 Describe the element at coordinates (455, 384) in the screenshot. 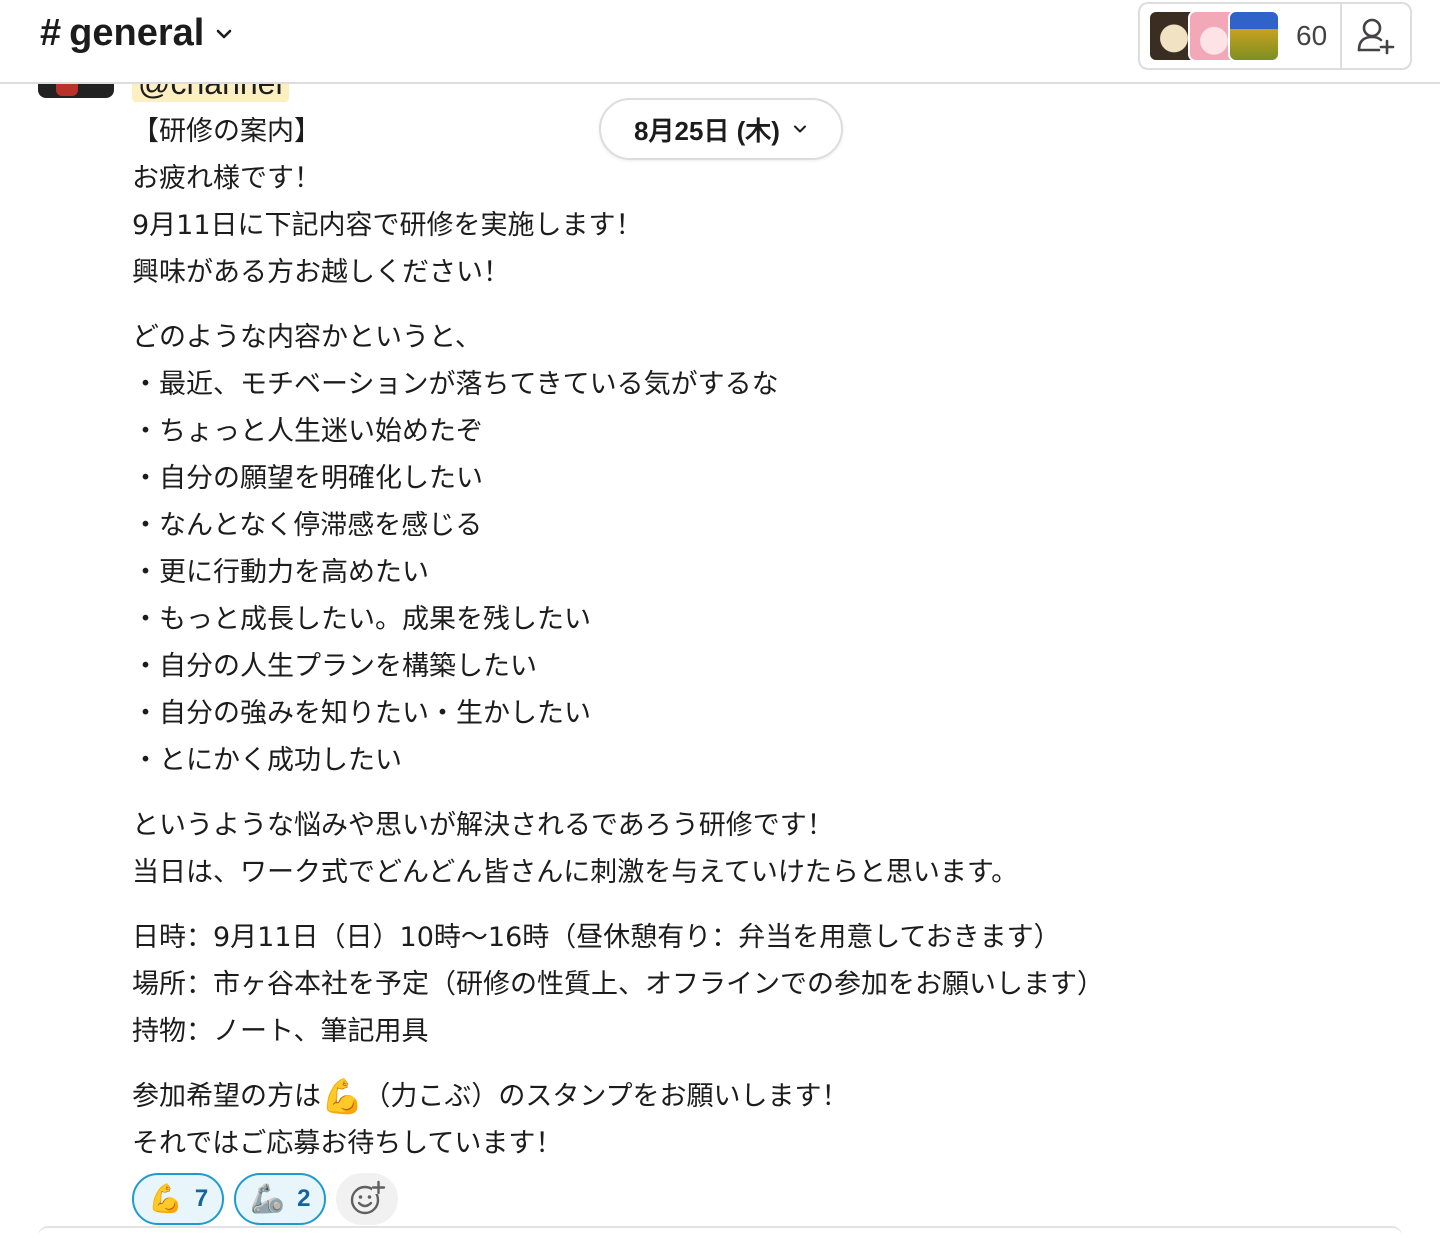

I see `bullet-item: ・最近、モチベーションが落ちてきている気がするな` at that location.